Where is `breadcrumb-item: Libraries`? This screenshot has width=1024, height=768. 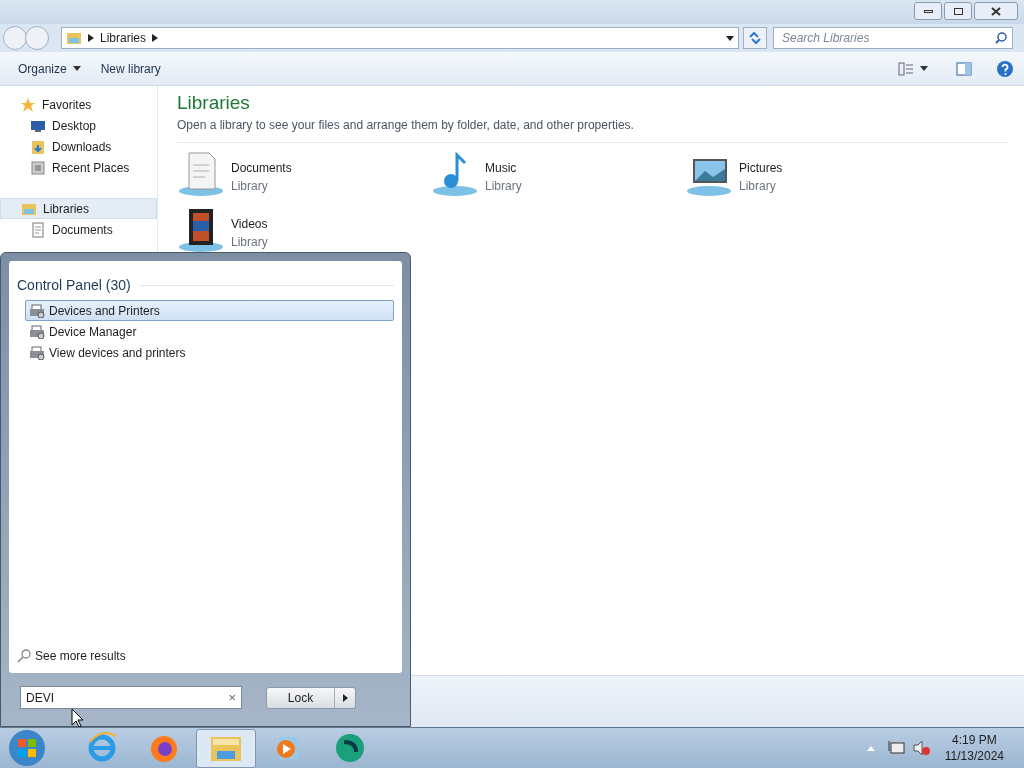
breadcrumb-item: Libraries is located at coordinates (123, 38).